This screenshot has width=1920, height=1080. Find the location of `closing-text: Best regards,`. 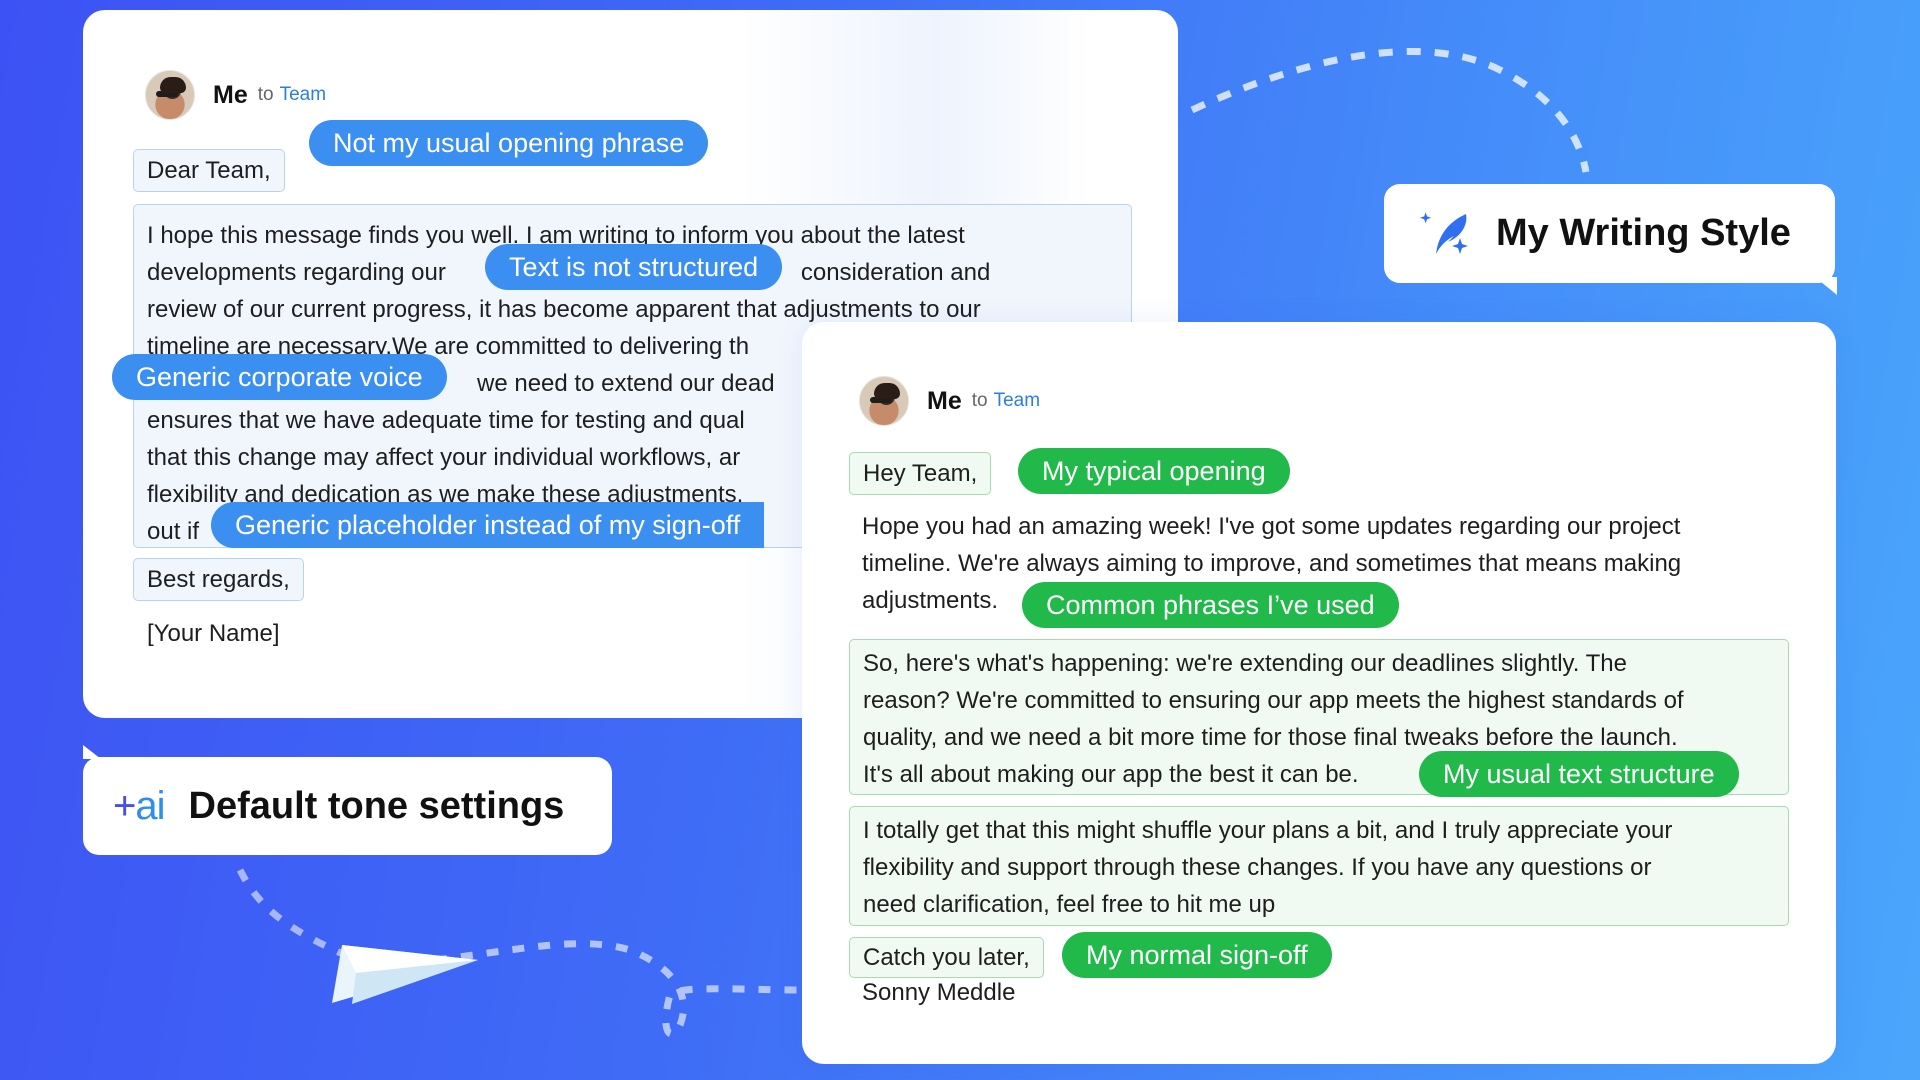

closing-text: Best regards, is located at coordinates (218, 579).